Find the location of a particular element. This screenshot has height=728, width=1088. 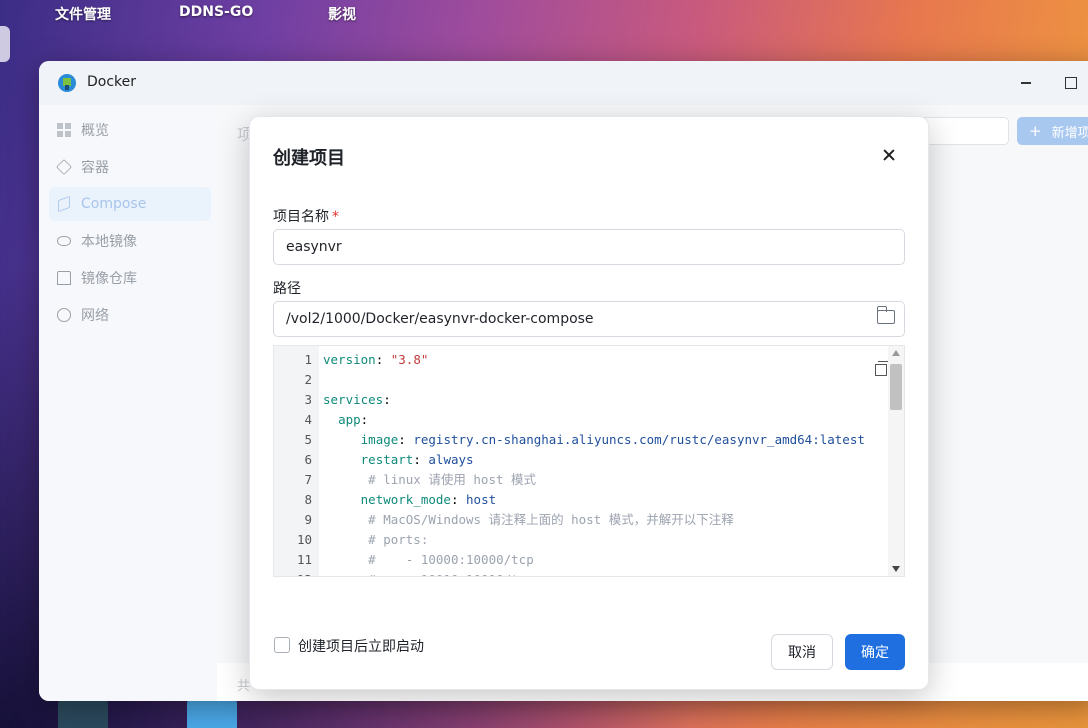

sidebar-item-network: 网络 is located at coordinates (130, 315).